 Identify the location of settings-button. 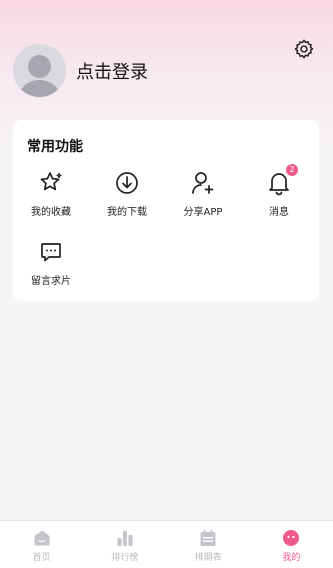
(304, 49).